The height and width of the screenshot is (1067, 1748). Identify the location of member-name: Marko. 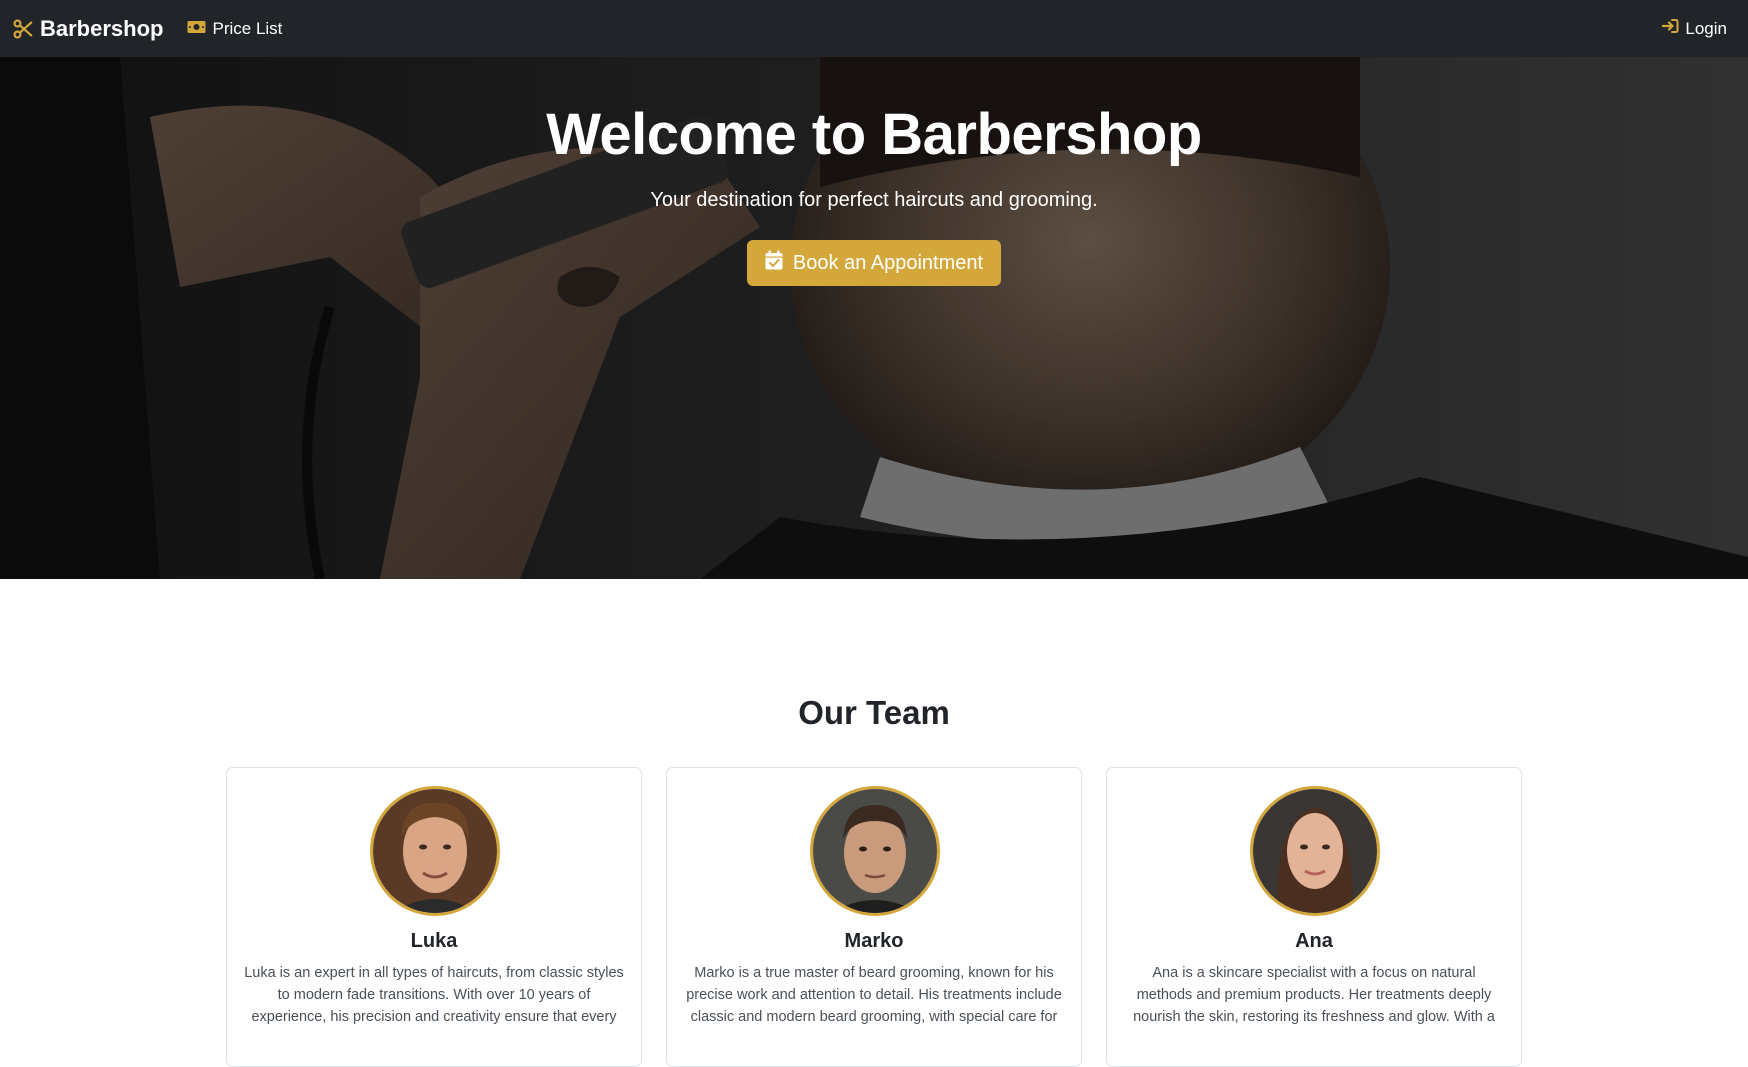
(874, 941).